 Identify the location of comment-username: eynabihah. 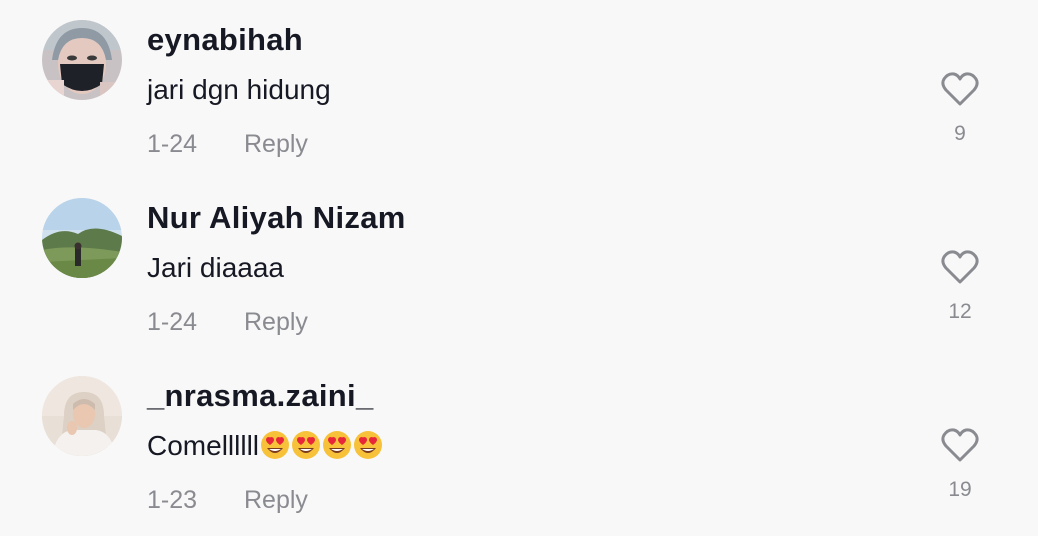
(225, 40).